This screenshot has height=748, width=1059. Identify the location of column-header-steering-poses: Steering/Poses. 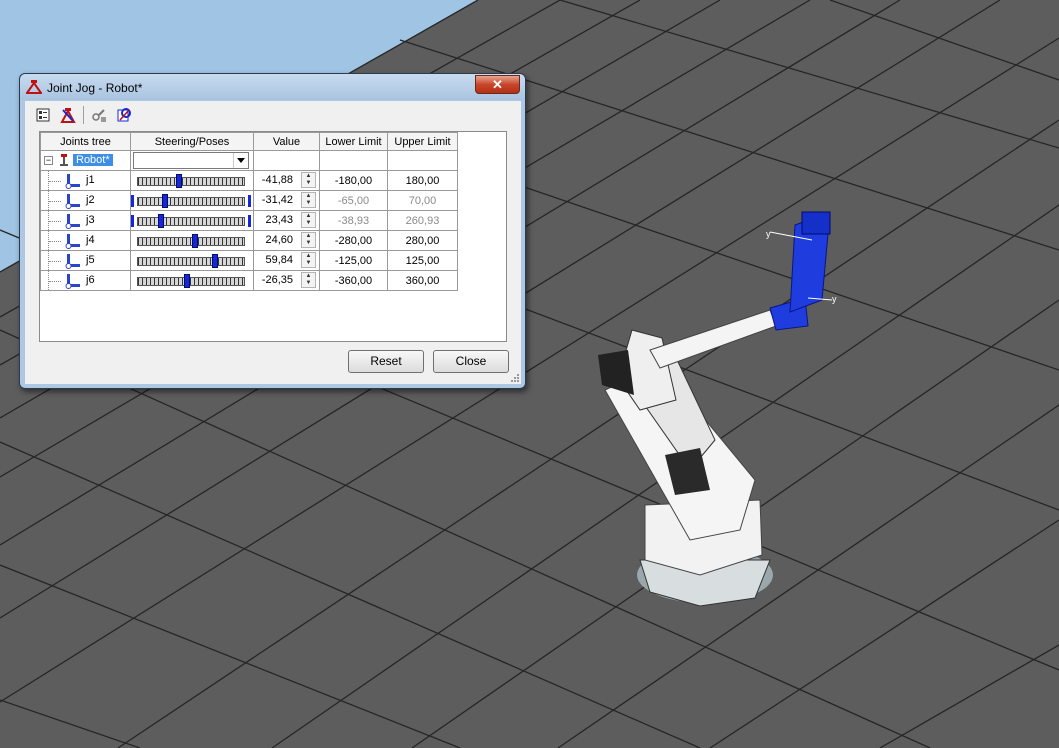
(192, 141).